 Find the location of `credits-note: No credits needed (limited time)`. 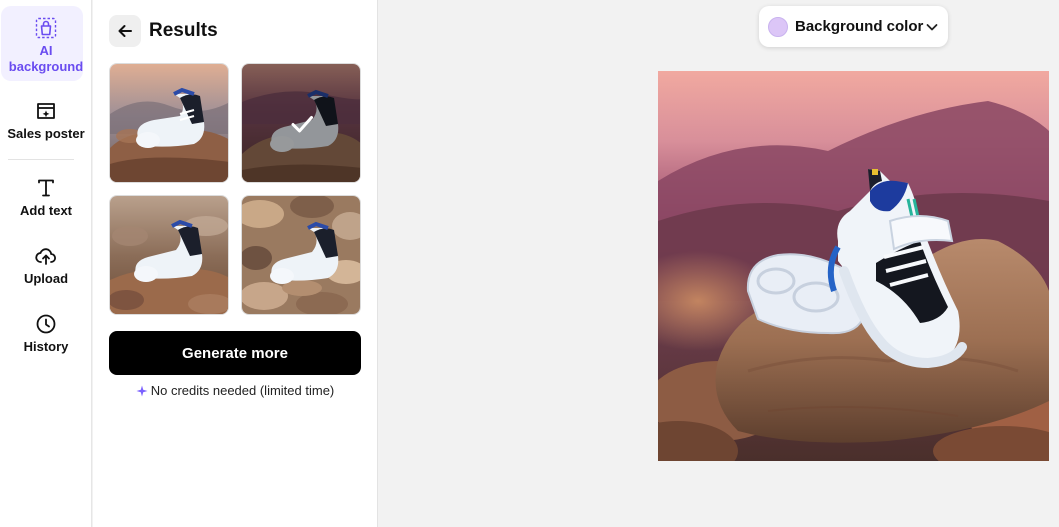

credits-note: No credits needed (limited time) is located at coordinates (235, 390).